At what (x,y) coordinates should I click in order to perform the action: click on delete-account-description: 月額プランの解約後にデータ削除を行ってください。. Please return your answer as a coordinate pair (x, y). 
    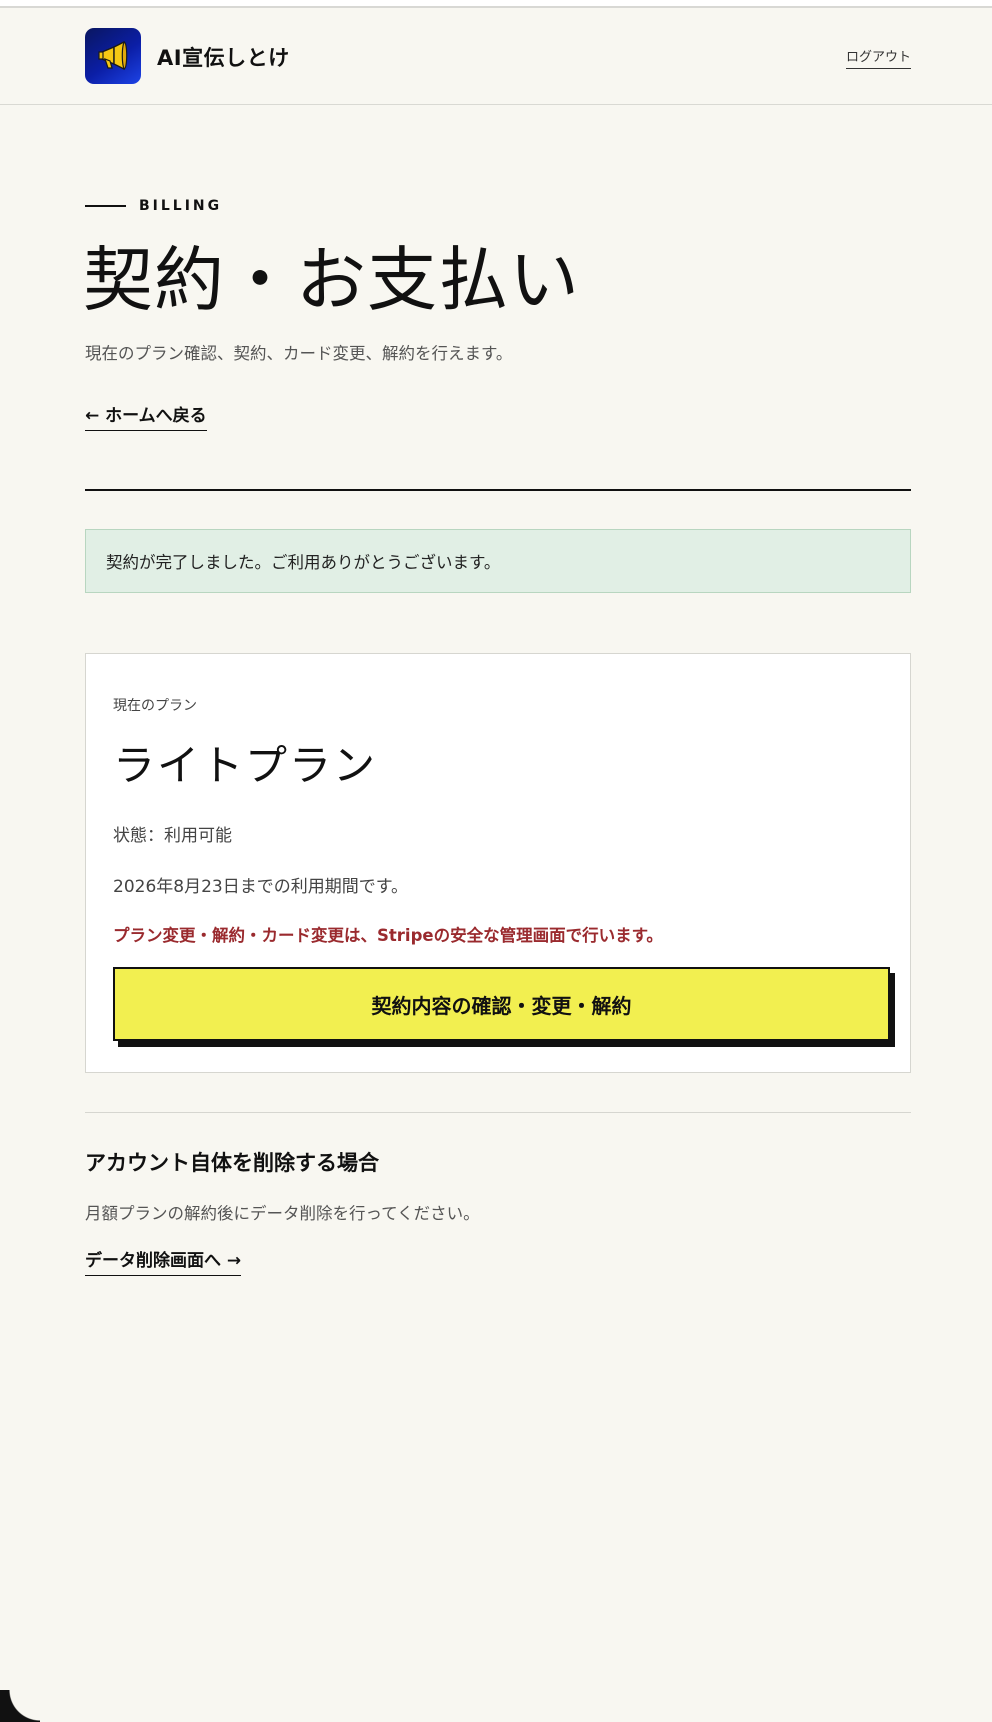
    Looking at the image, I should click on (282, 1213).